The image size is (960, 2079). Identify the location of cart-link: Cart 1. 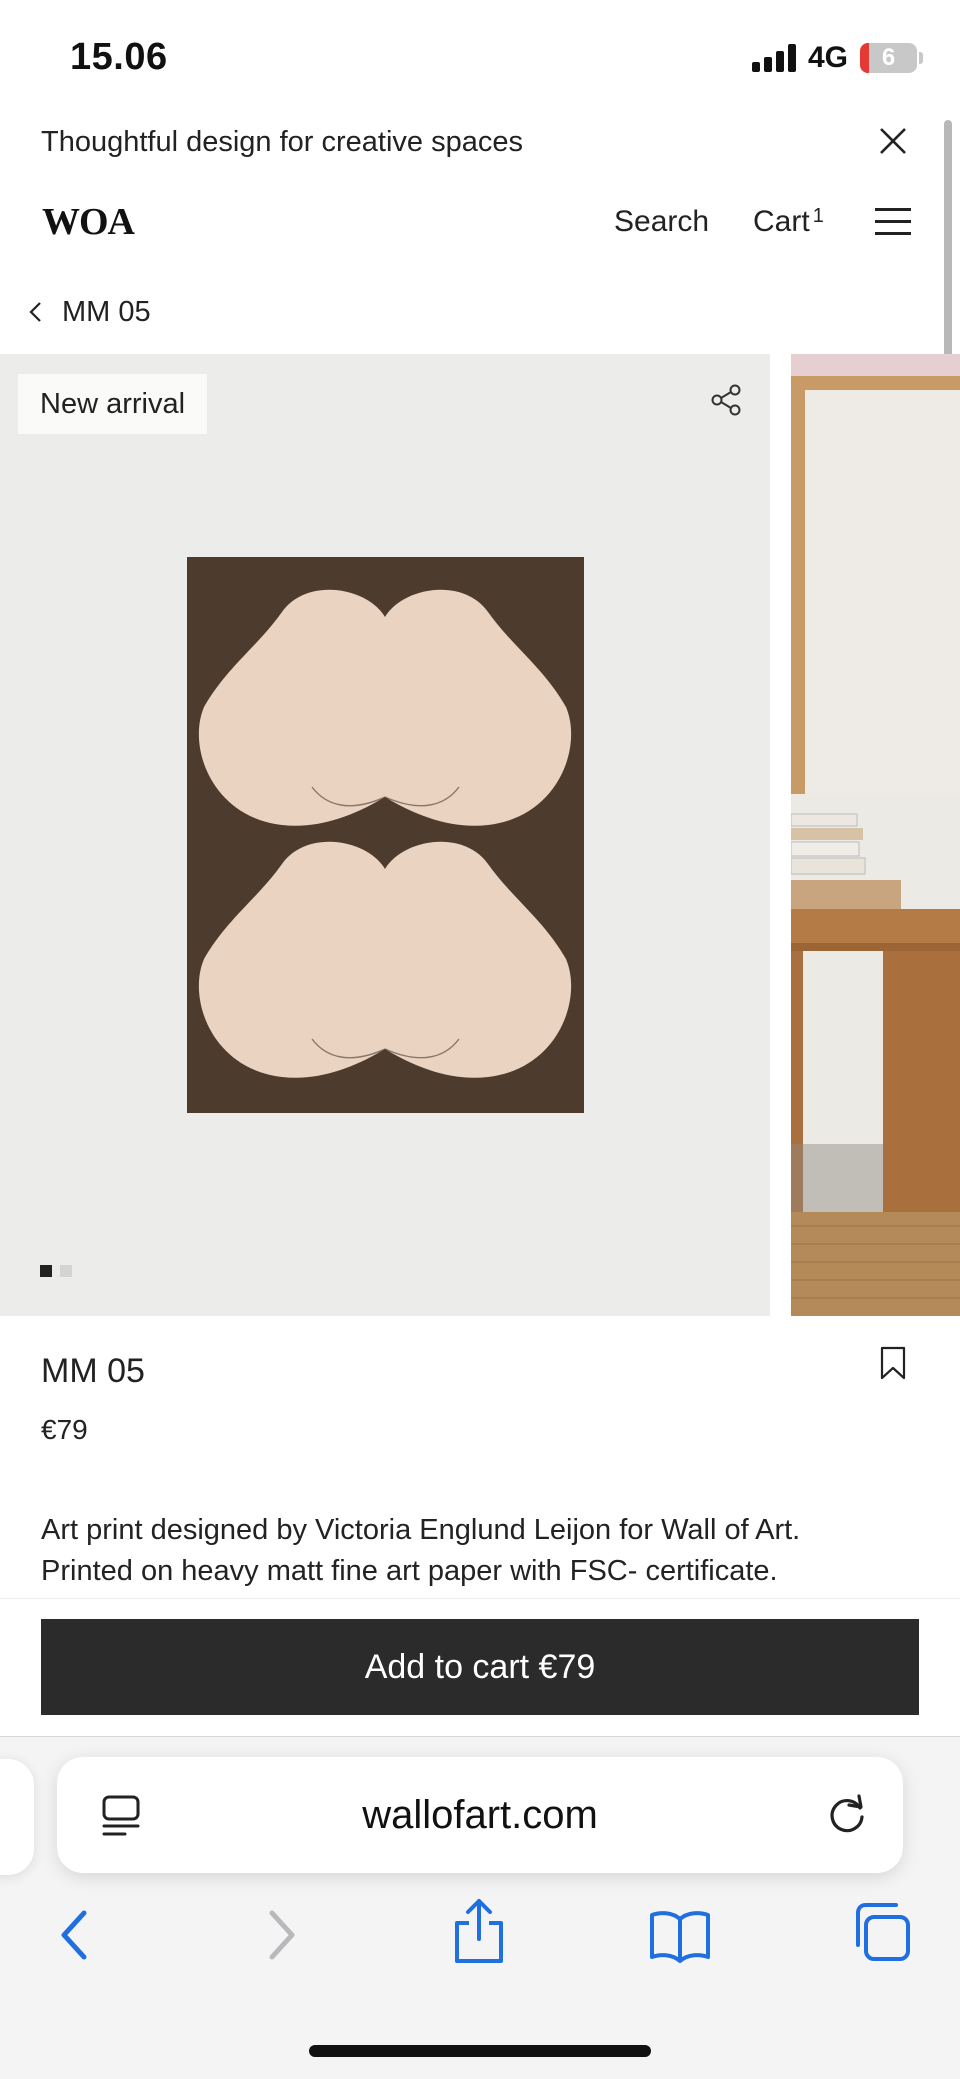
(788, 222).